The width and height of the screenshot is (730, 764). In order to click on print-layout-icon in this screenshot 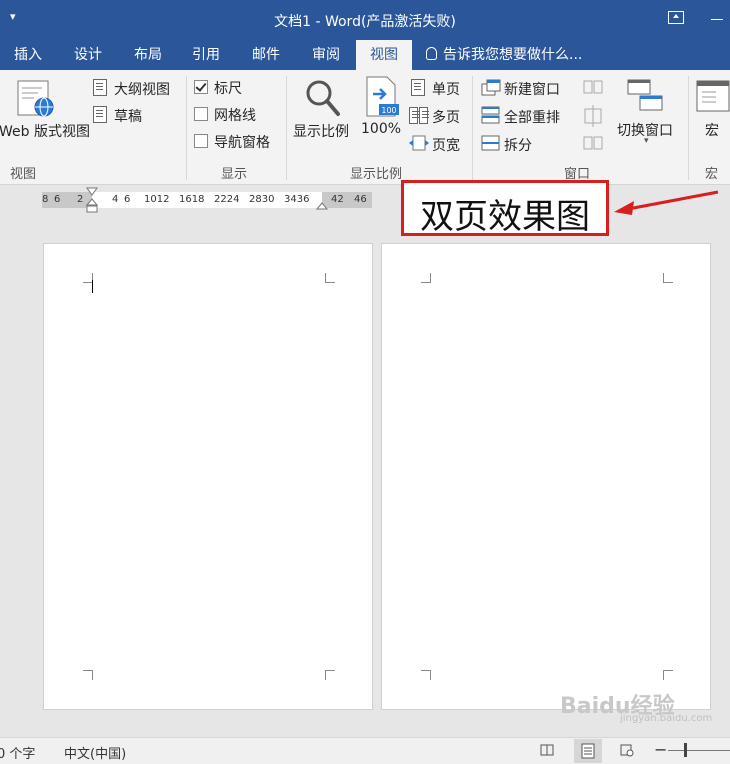, I will do `click(588, 751)`.